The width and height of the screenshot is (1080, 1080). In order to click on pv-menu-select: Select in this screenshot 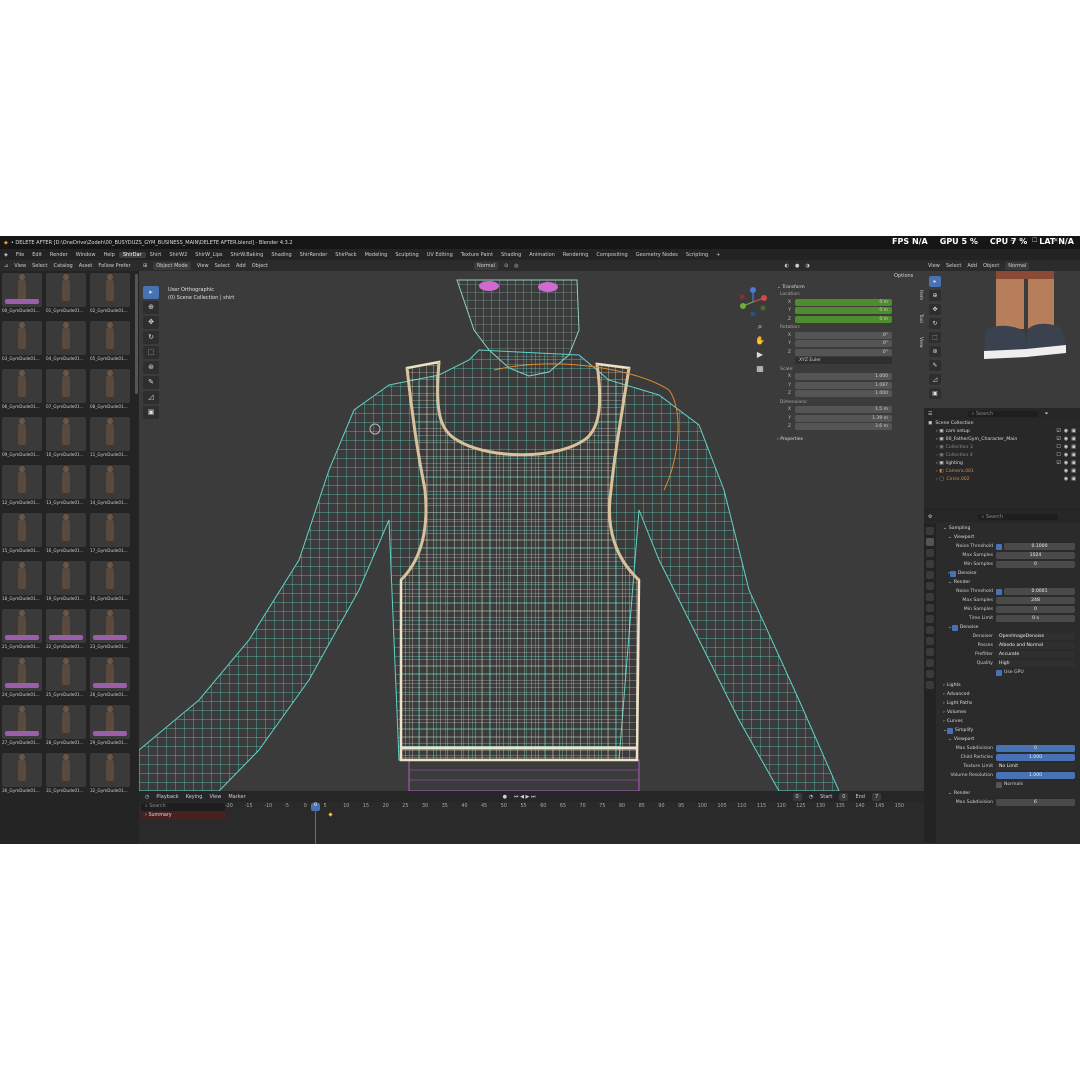, I will do `click(953, 266)`.